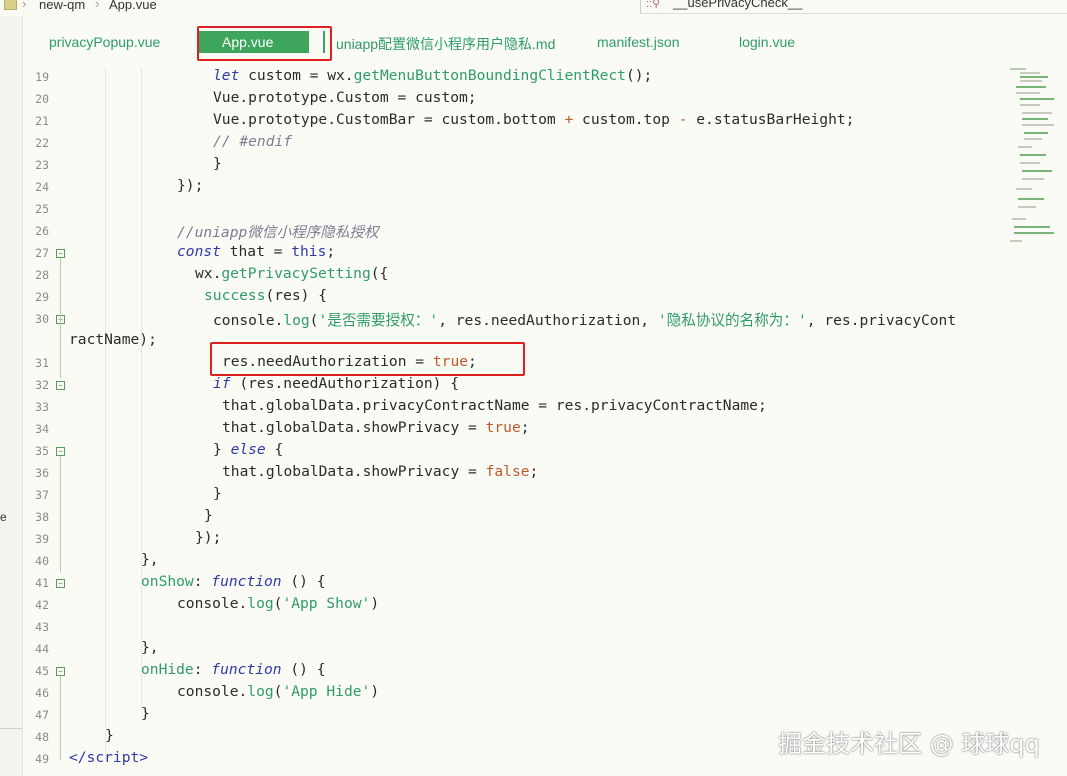  What do you see at coordinates (42, 539) in the screenshot?
I see `line-number: 39` at bounding box center [42, 539].